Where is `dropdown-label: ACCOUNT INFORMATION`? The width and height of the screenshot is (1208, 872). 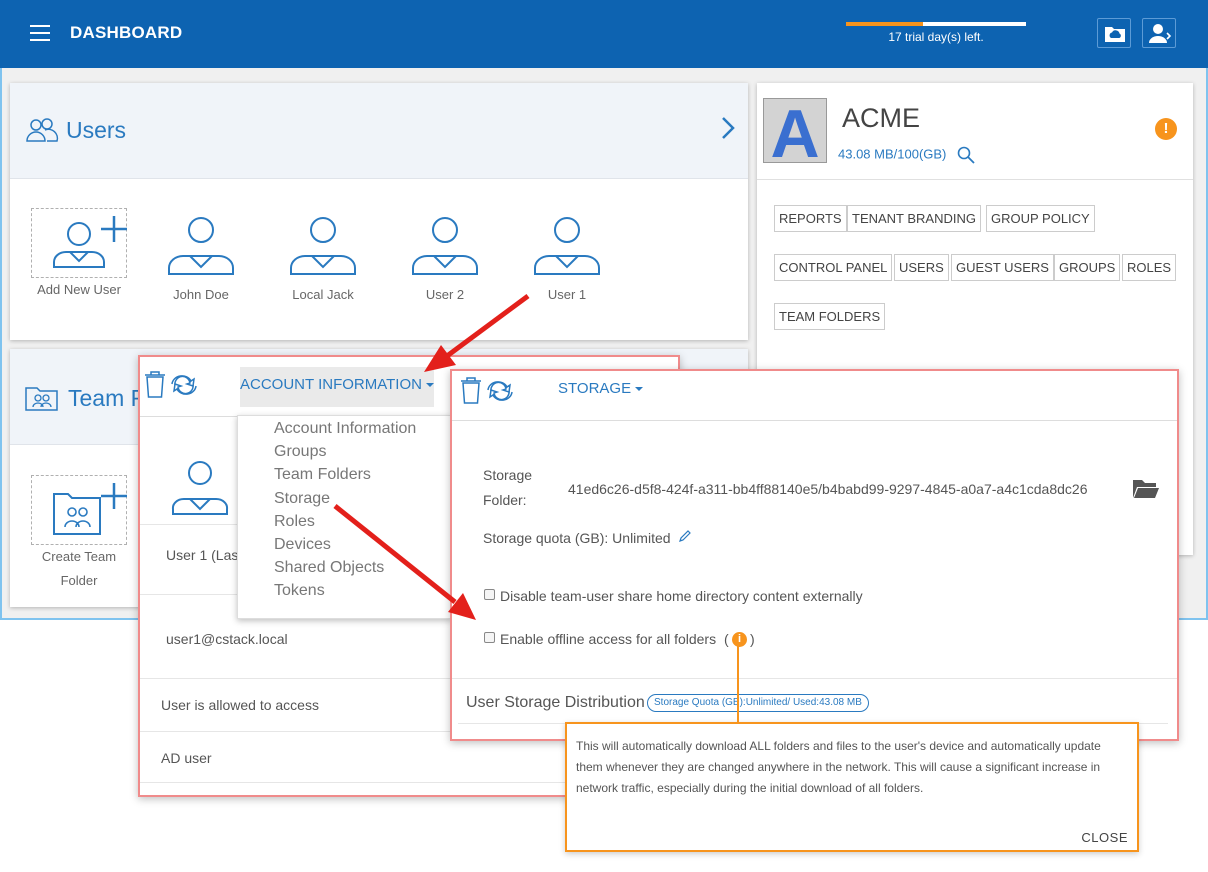
dropdown-label: ACCOUNT INFORMATION is located at coordinates (331, 384).